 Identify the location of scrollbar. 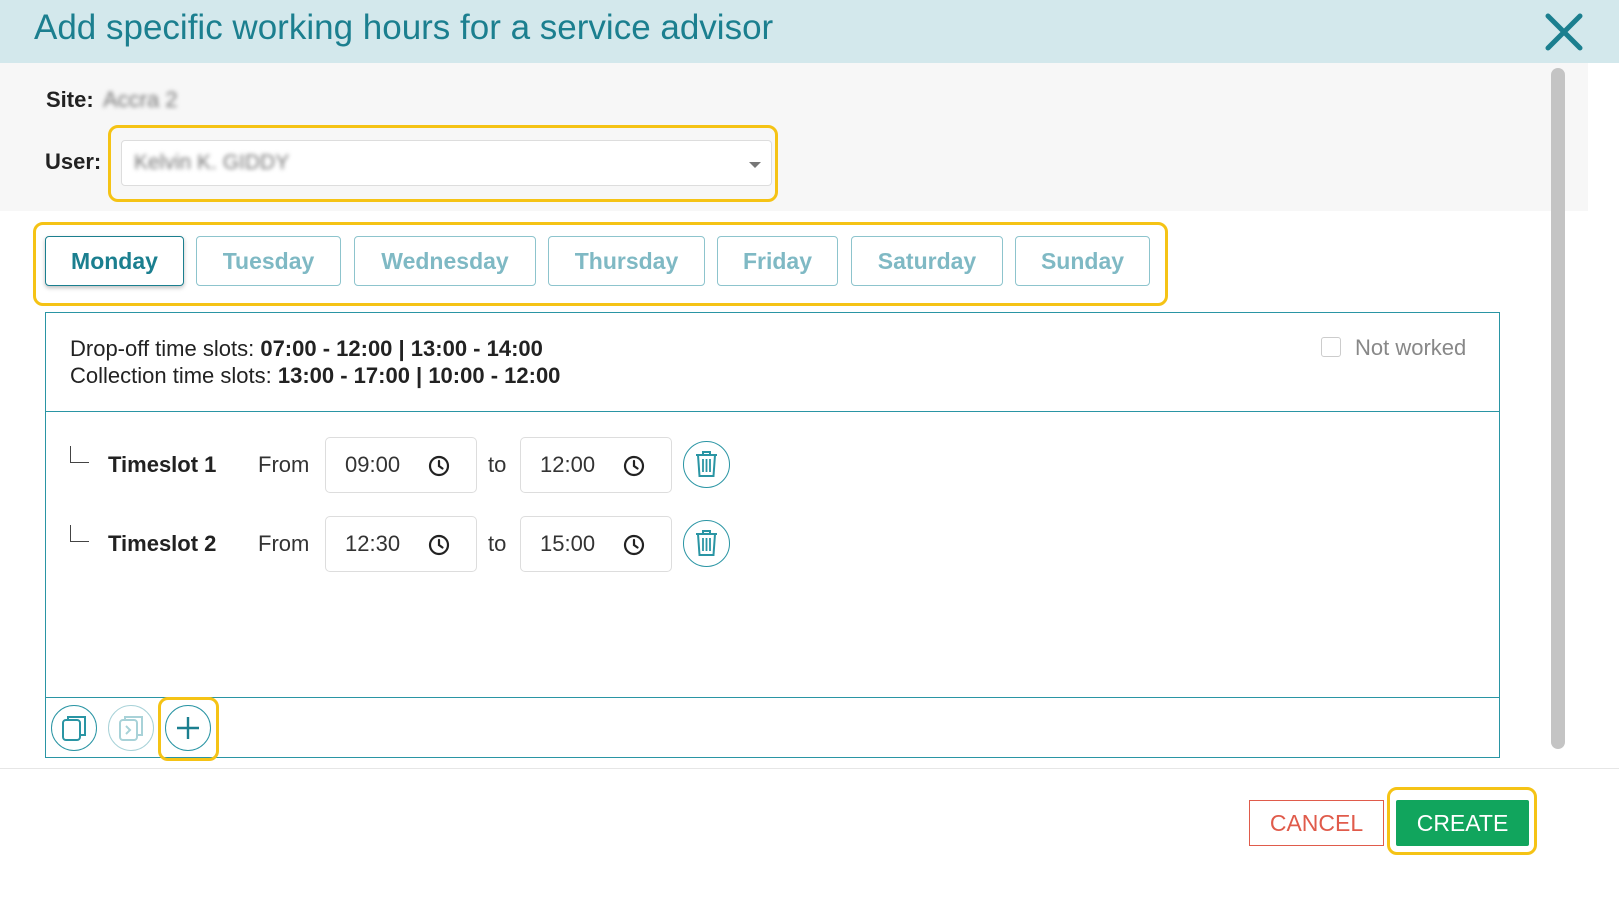
(1558, 408).